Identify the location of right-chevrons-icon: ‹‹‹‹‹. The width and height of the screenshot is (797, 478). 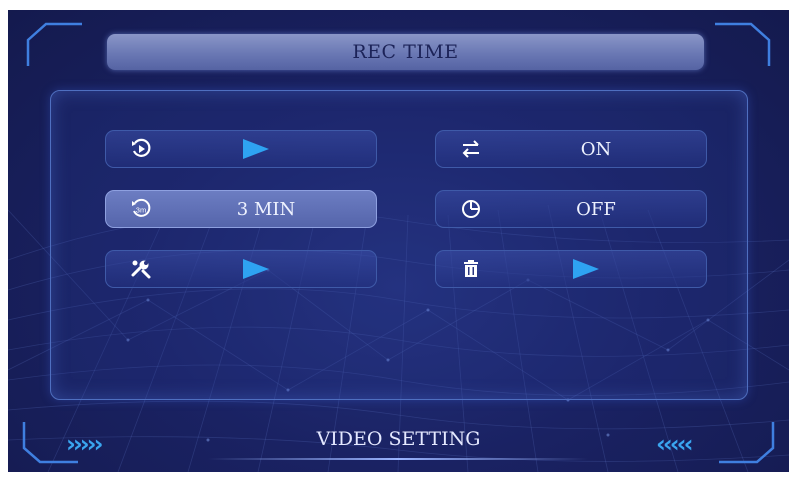
(674, 444).